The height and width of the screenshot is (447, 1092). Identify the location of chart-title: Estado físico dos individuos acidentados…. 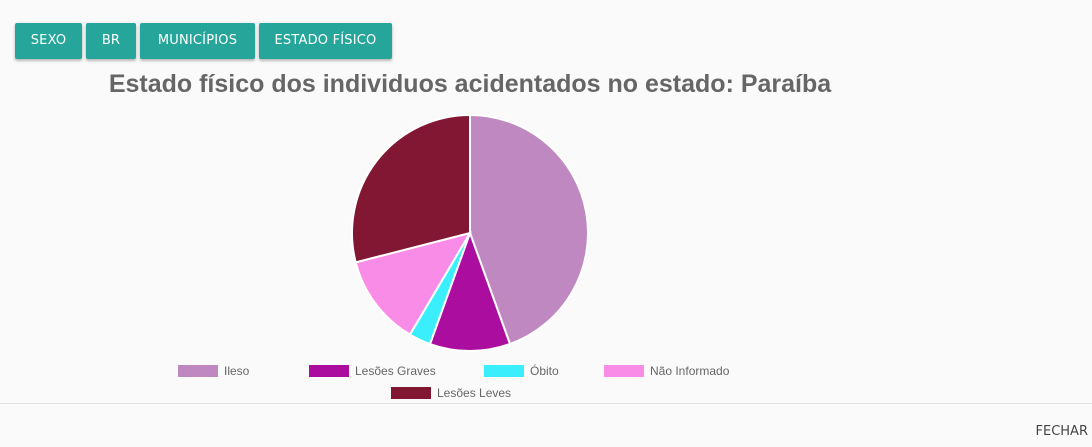
(470, 84).